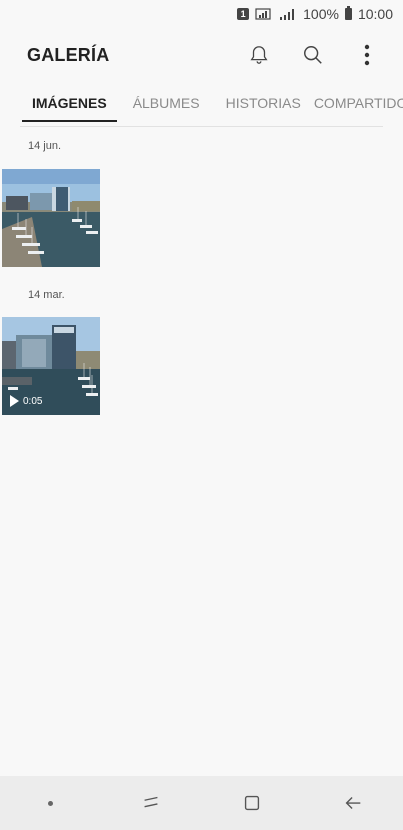  What do you see at coordinates (51, 366) in the screenshot?
I see `video-thumbnail: 0:05` at bounding box center [51, 366].